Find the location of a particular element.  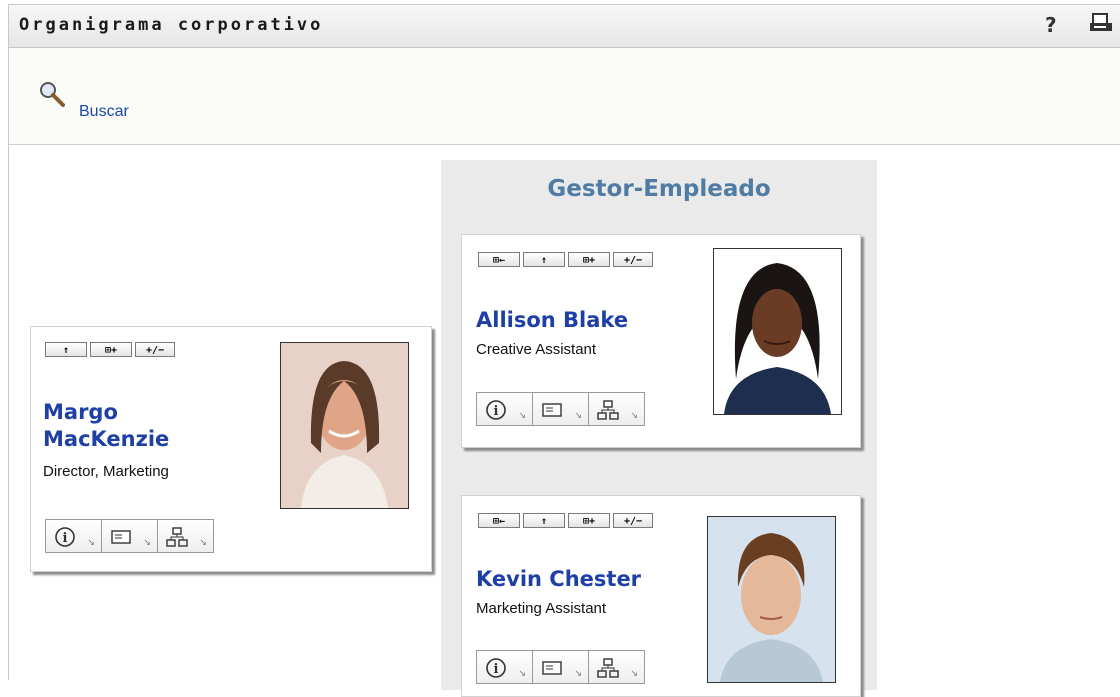

printer-icon is located at coordinates (1101, 23).